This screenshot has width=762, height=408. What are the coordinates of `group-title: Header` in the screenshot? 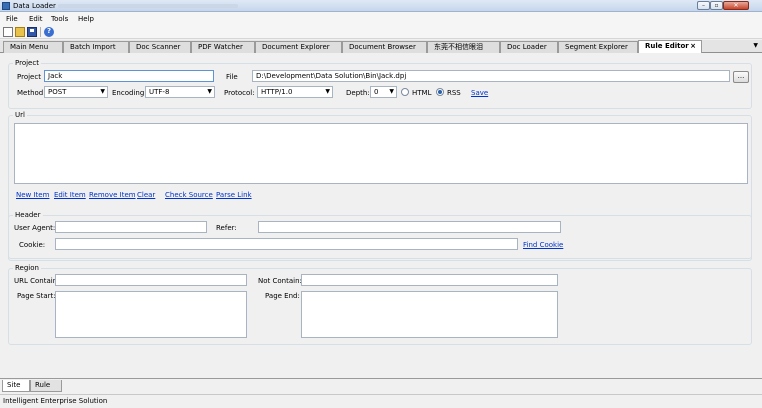 It's located at (28, 215).